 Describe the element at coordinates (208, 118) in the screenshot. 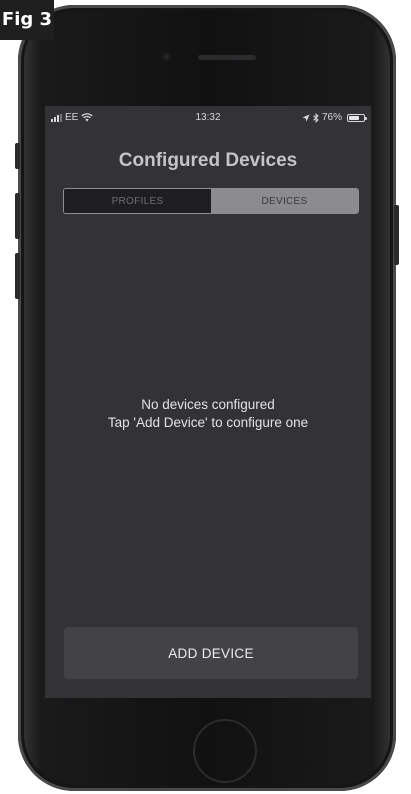

I see `status-bar: EE 13:32 76%` at that location.